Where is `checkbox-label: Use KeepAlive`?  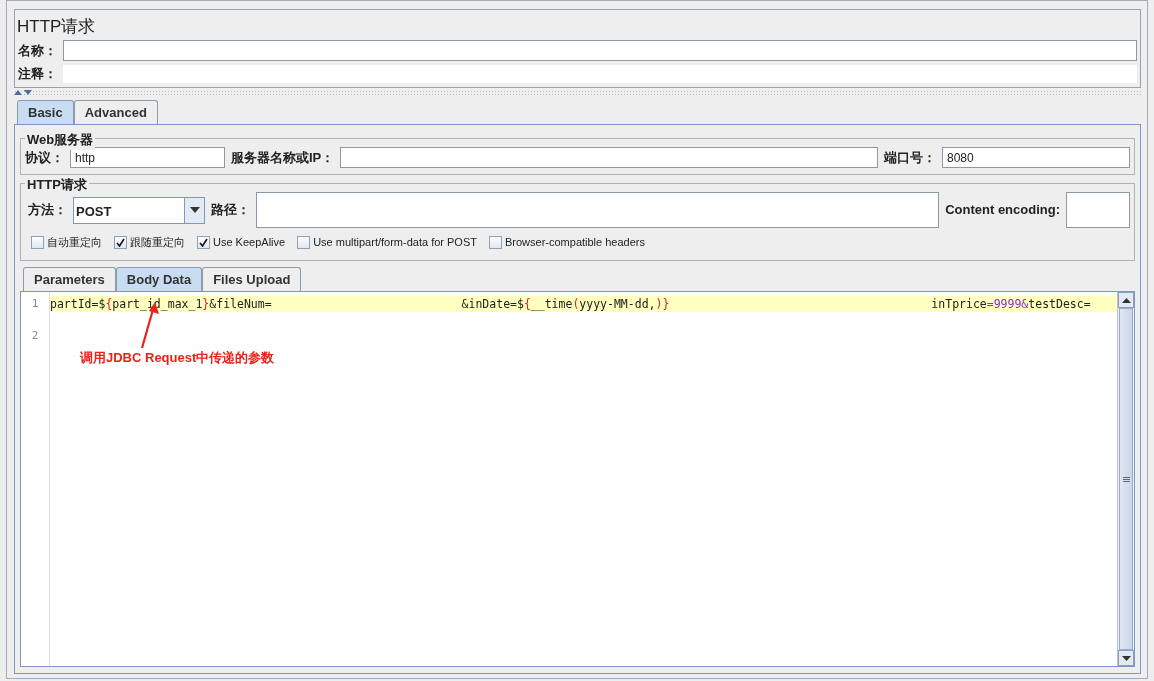 checkbox-label: Use KeepAlive is located at coordinates (249, 242).